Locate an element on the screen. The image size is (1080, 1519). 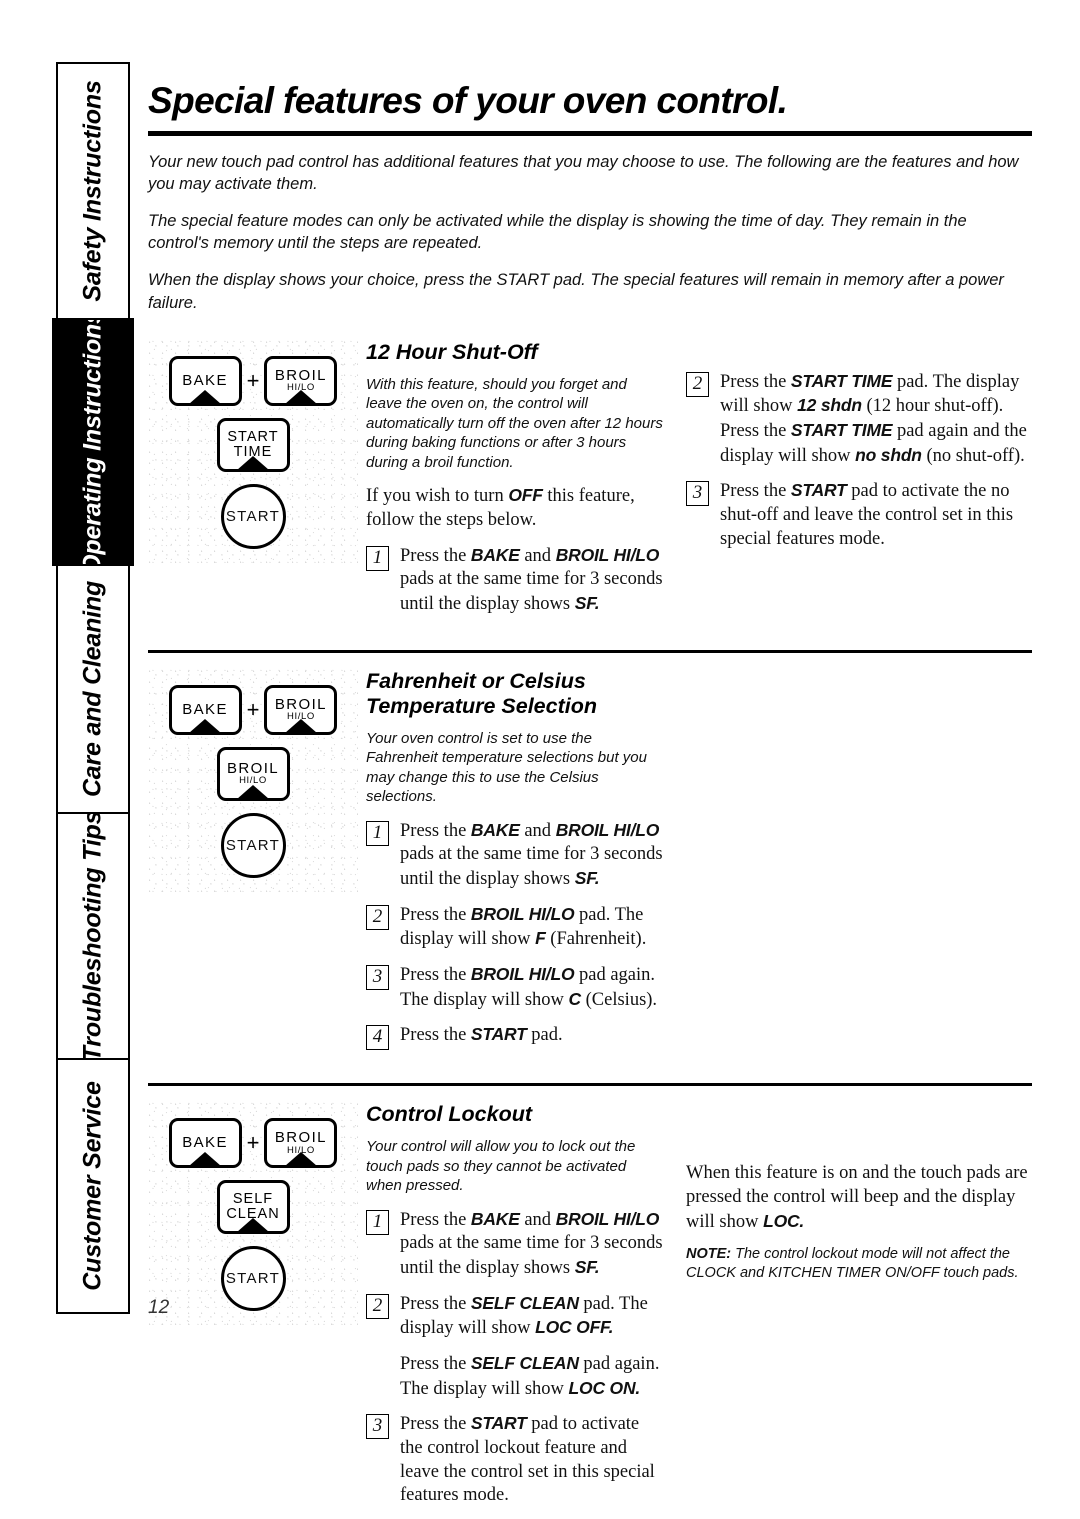
pad-name: no shdn is located at coordinates (888, 454).